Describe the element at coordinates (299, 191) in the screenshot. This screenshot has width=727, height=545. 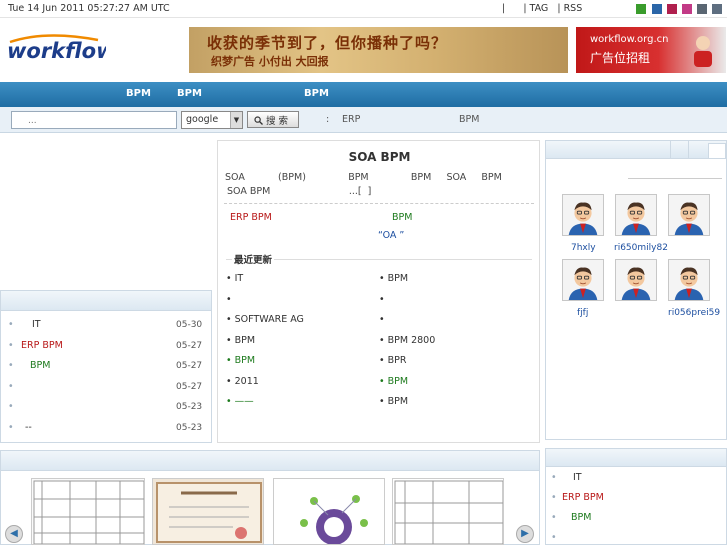
I see `feature-intro-line-2: SOA BPM ...[ ]` at that location.